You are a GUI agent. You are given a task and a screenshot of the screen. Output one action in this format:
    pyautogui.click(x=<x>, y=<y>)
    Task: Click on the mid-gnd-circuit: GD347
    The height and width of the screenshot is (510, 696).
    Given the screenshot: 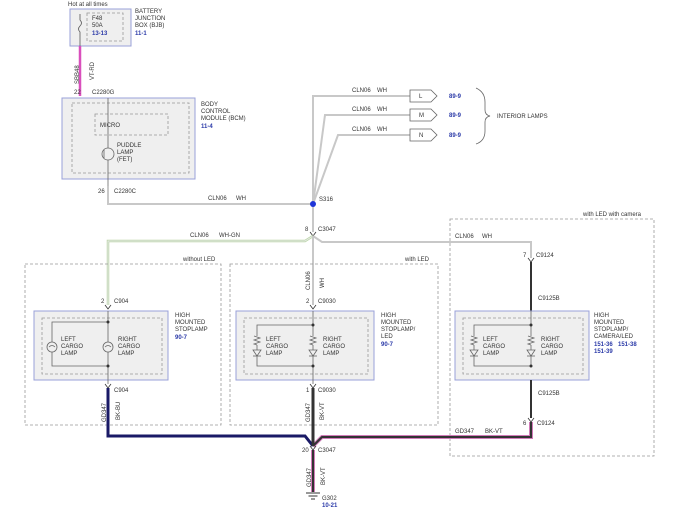 What is the action you would take?
    pyautogui.click(x=309, y=412)
    